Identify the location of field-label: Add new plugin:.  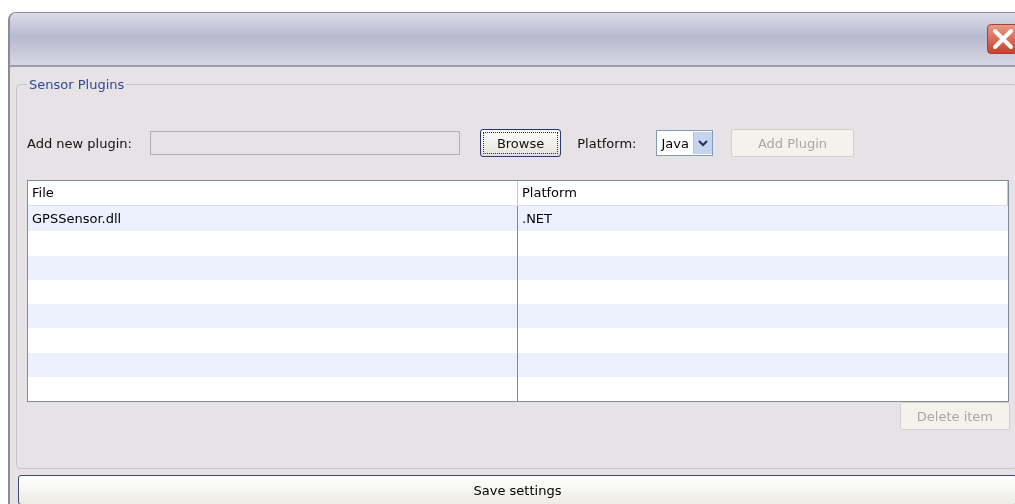
(79, 143).